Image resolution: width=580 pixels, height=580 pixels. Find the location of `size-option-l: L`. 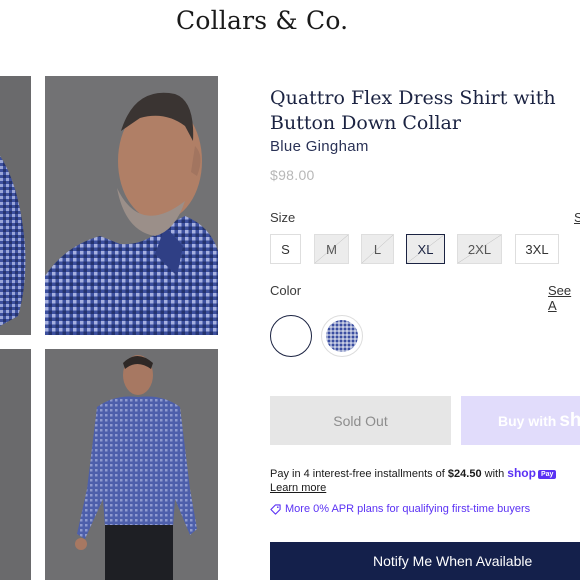

size-option-l: L is located at coordinates (377, 249).